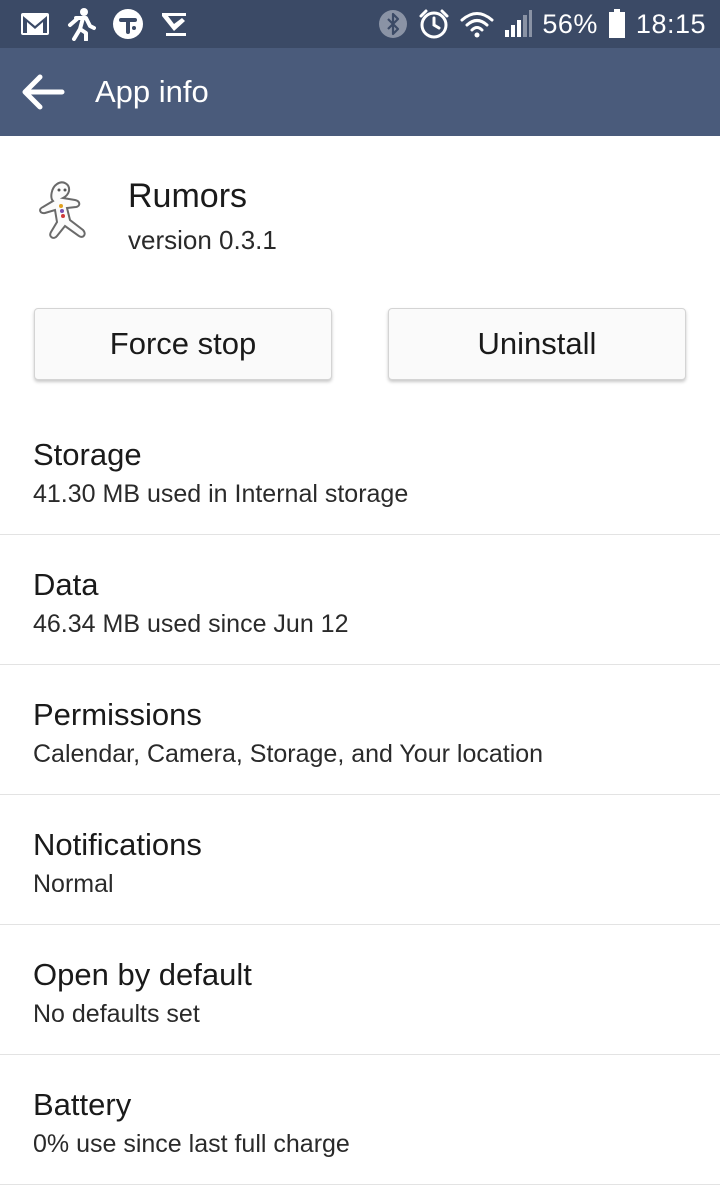 The image size is (720, 1185). What do you see at coordinates (63, 213) in the screenshot?
I see `gingerbread-man-icon` at bounding box center [63, 213].